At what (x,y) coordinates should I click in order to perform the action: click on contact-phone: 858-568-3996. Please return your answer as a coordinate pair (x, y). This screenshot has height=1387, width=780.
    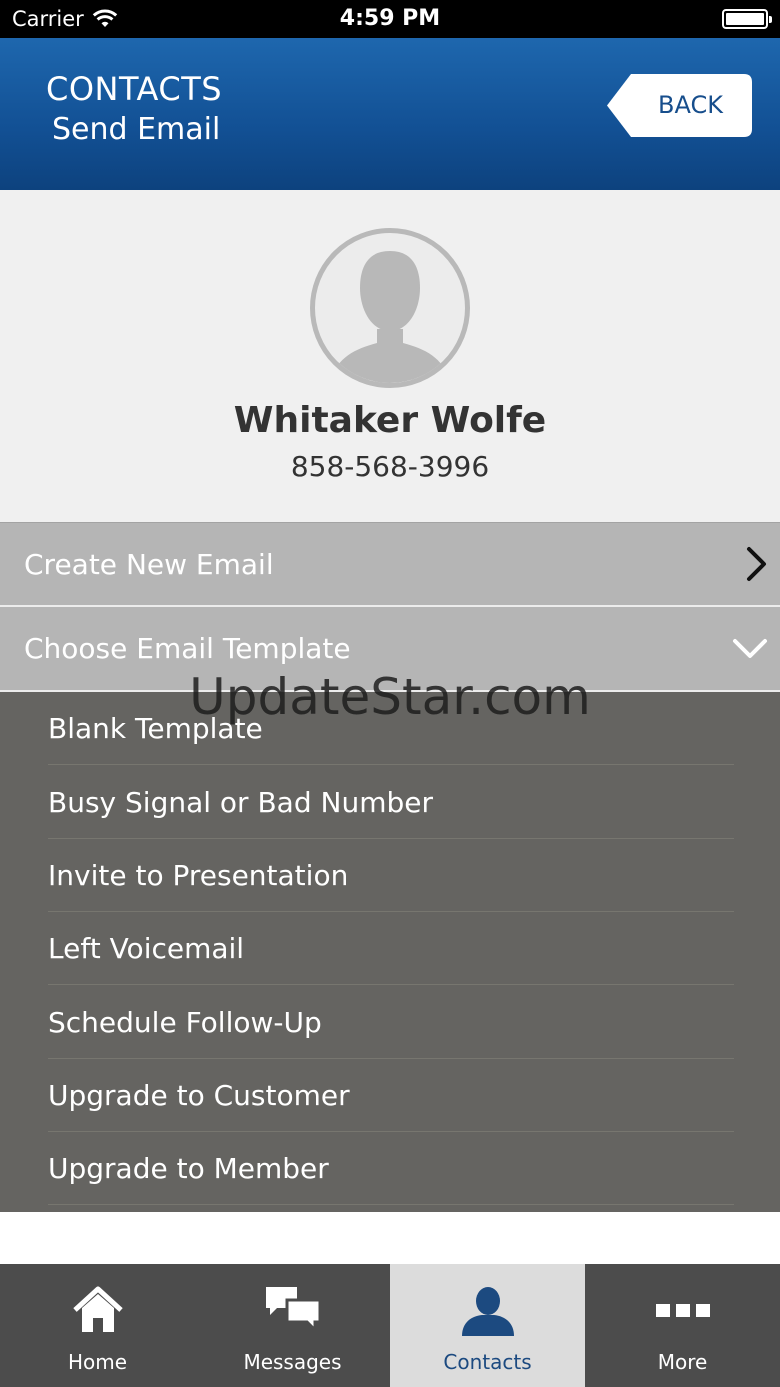
    Looking at the image, I should click on (390, 466).